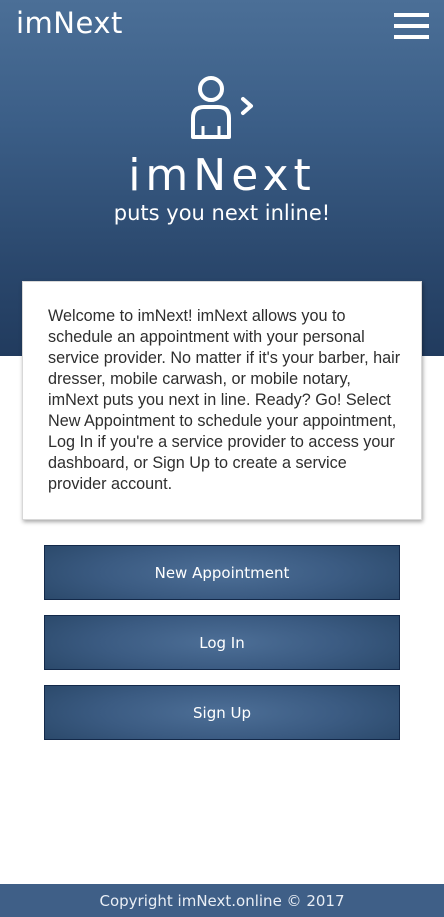 The image size is (444, 917). What do you see at coordinates (222, 712) in the screenshot?
I see `sign-up-button: Sign Up` at bounding box center [222, 712].